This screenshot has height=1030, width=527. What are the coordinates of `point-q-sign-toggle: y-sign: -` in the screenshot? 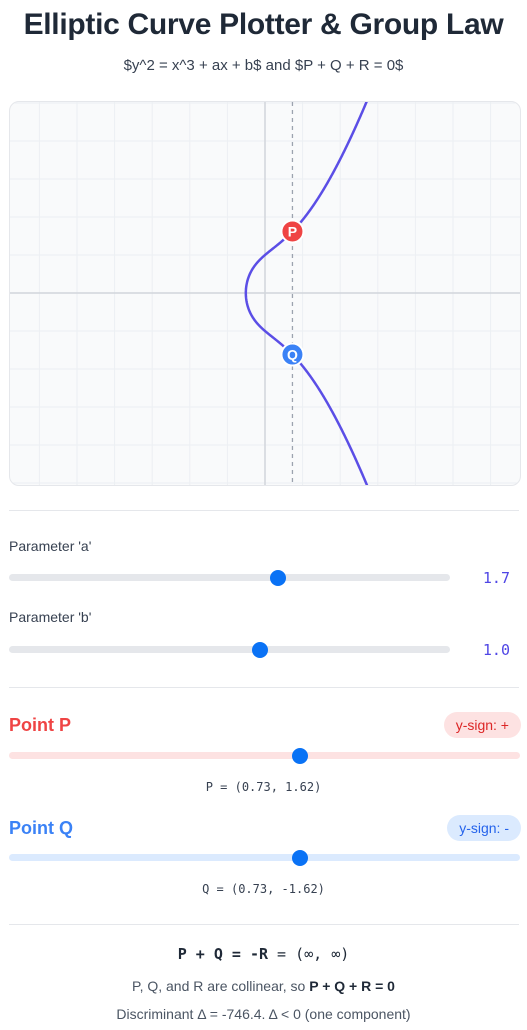 It's located at (484, 828).